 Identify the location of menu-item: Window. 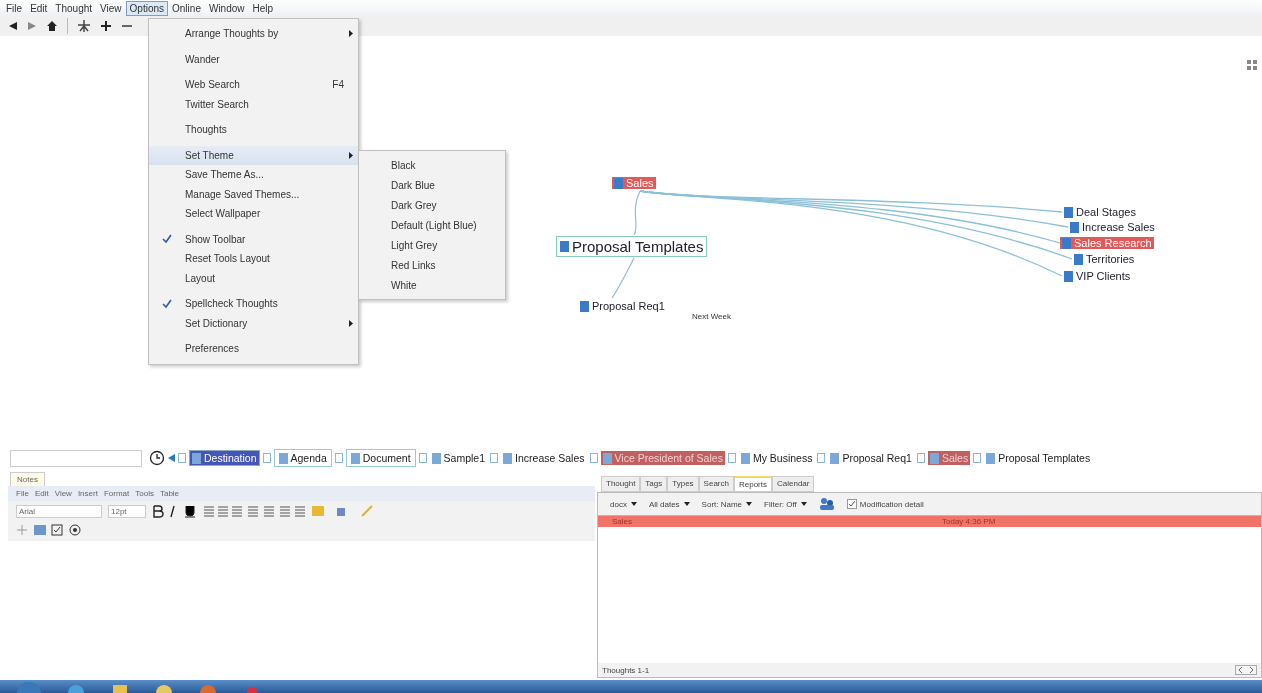
(226, 8).